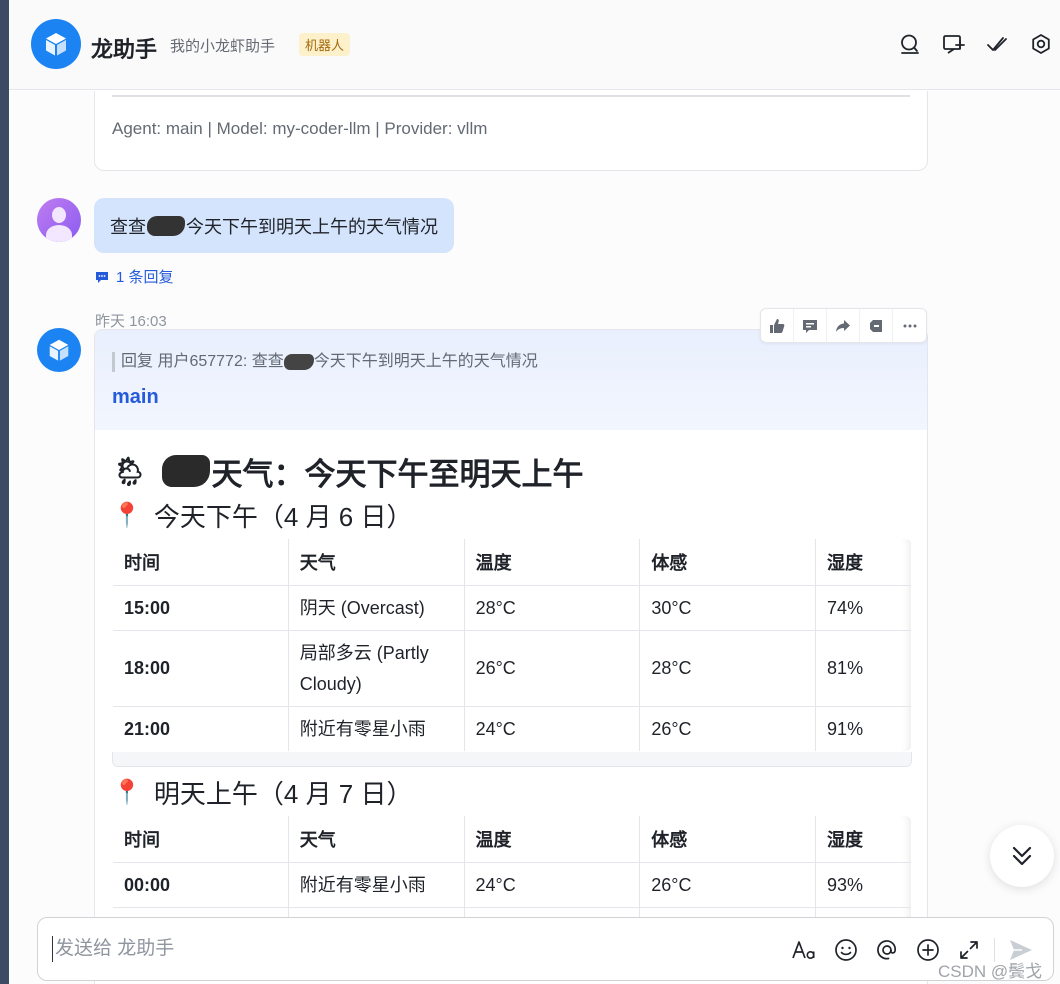  Describe the element at coordinates (545, 949) in the screenshot. I see `message-composer: 发送给 龙助手` at that location.